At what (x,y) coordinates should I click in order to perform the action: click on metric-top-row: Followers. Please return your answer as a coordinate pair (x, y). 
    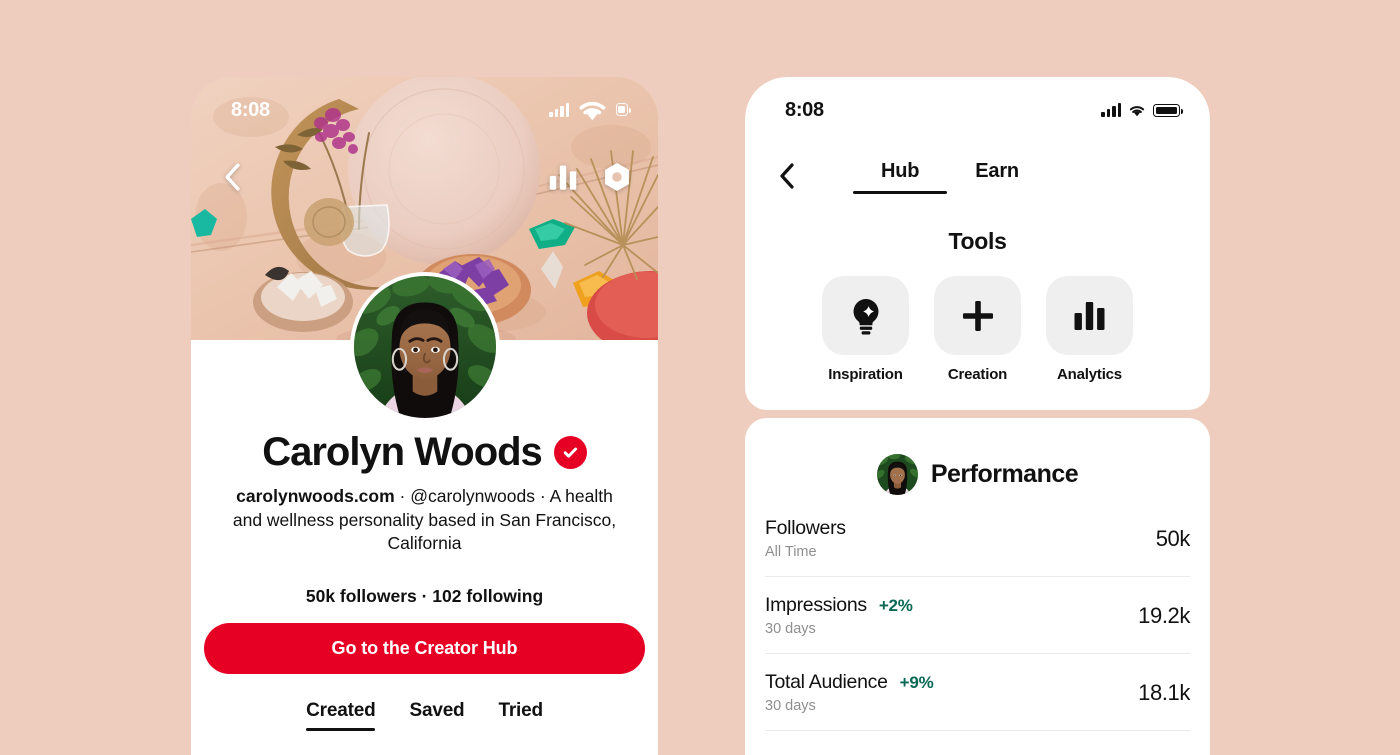
    Looking at the image, I should click on (811, 528).